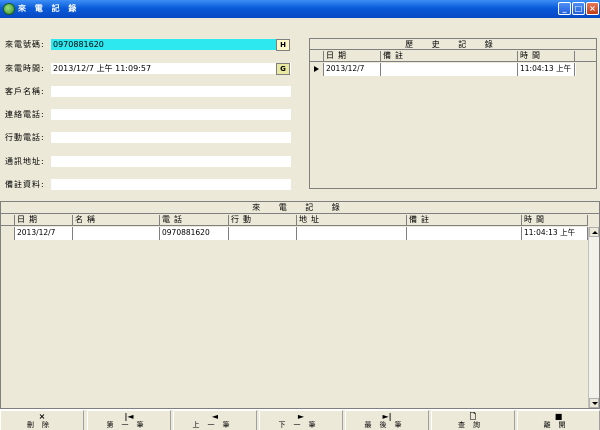 The height and width of the screenshot is (430, 600). What do you see at coordinates (555, 220) in the screenshot?
I see `call-col-time: 時間` at bounding box center [555, 220].